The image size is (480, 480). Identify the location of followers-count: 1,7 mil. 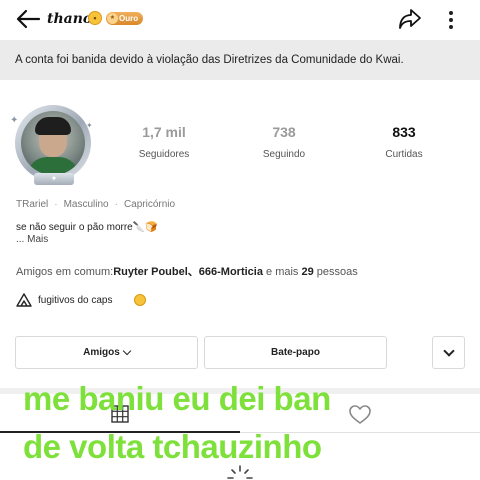
(164, 132).